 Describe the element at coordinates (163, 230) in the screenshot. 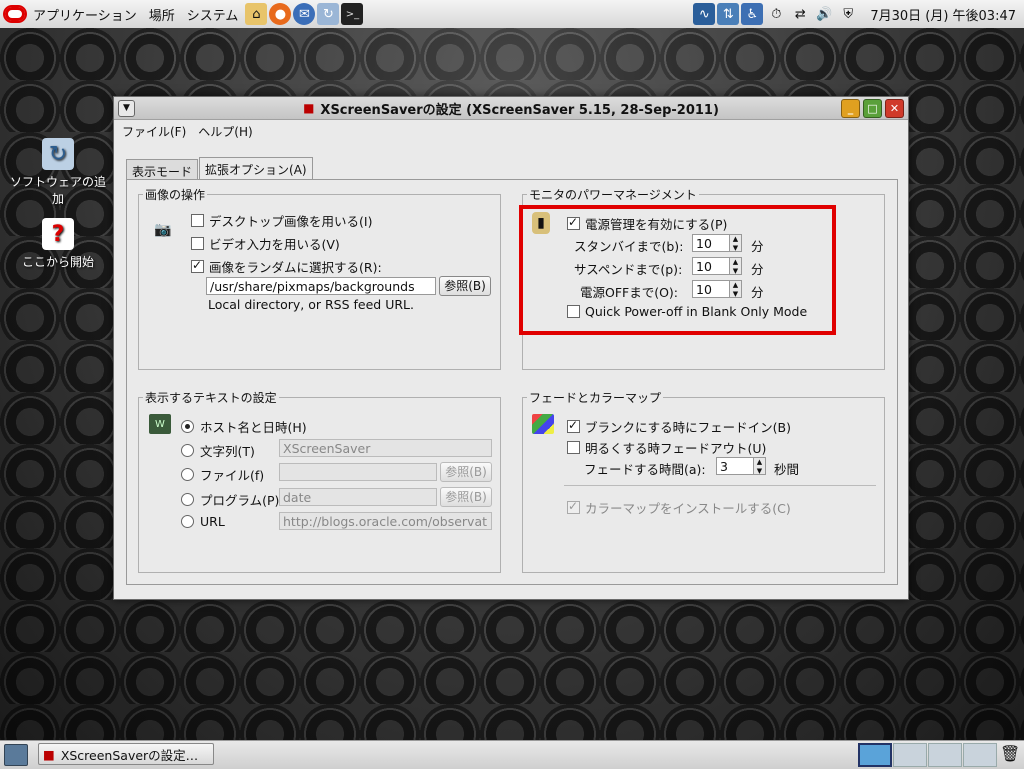

I see `camera-icon: 📷` at that location.